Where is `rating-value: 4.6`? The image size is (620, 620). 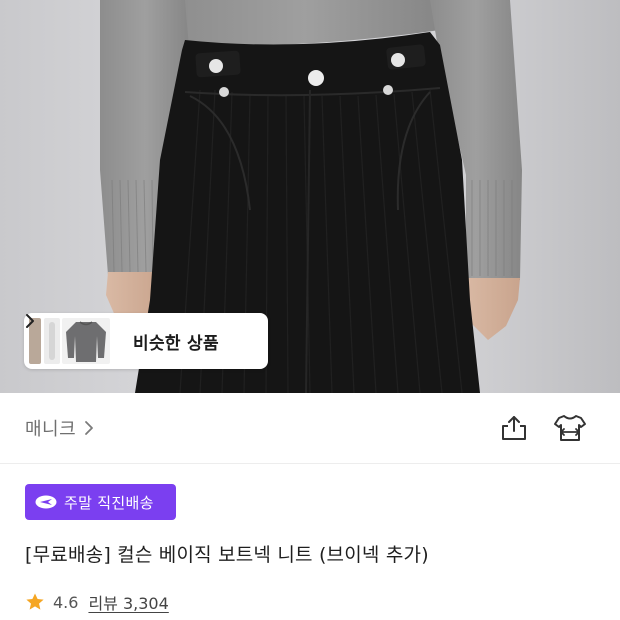 rating-value: 4.6 is located at coordinates (66, 602).